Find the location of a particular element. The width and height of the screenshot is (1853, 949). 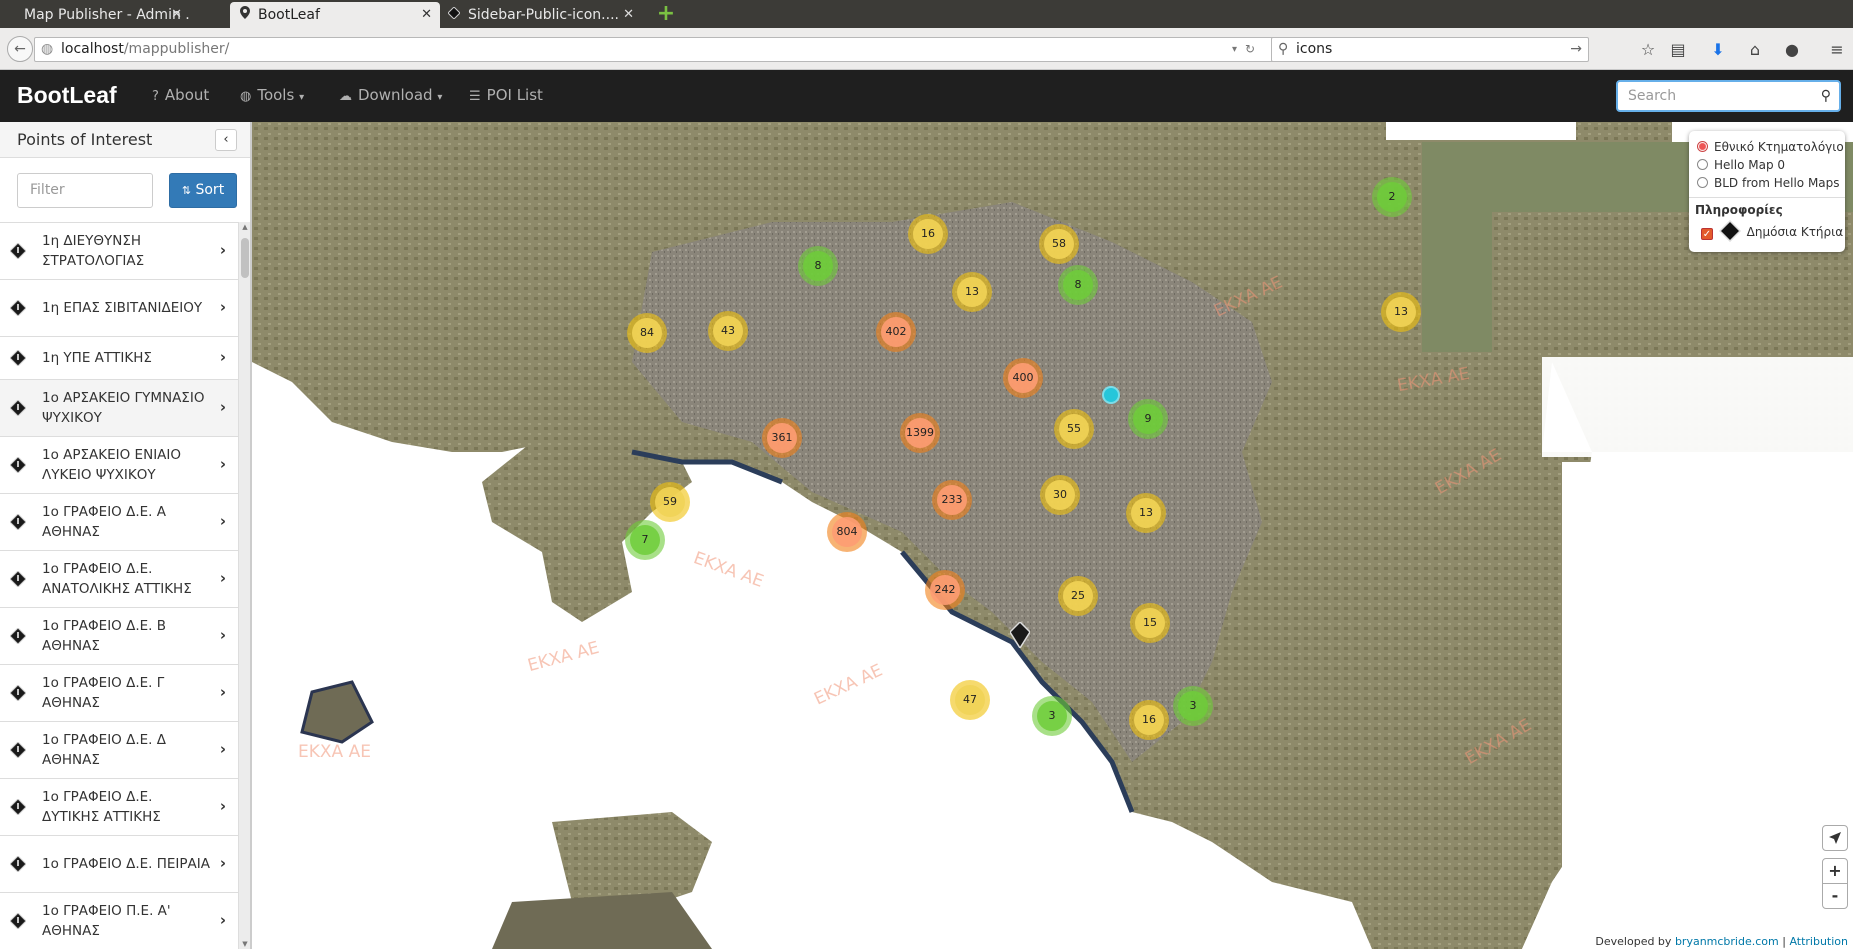

marker-cluster: 7 is located at coordinates (645, 540).